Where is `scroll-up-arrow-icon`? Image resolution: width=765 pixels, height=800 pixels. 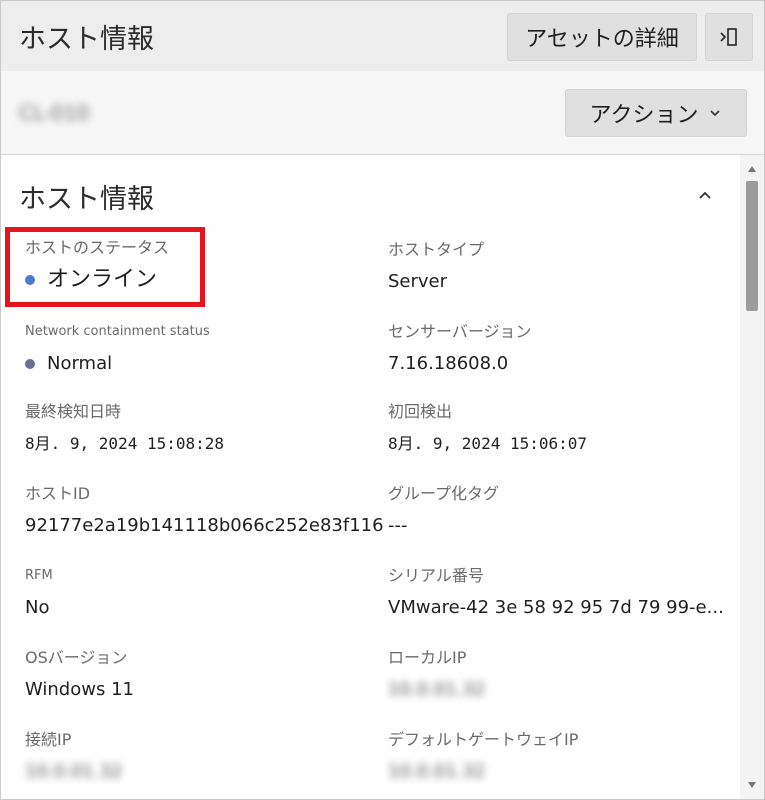
scroll-up-arrow-icon is located at coordinates (752, 169).